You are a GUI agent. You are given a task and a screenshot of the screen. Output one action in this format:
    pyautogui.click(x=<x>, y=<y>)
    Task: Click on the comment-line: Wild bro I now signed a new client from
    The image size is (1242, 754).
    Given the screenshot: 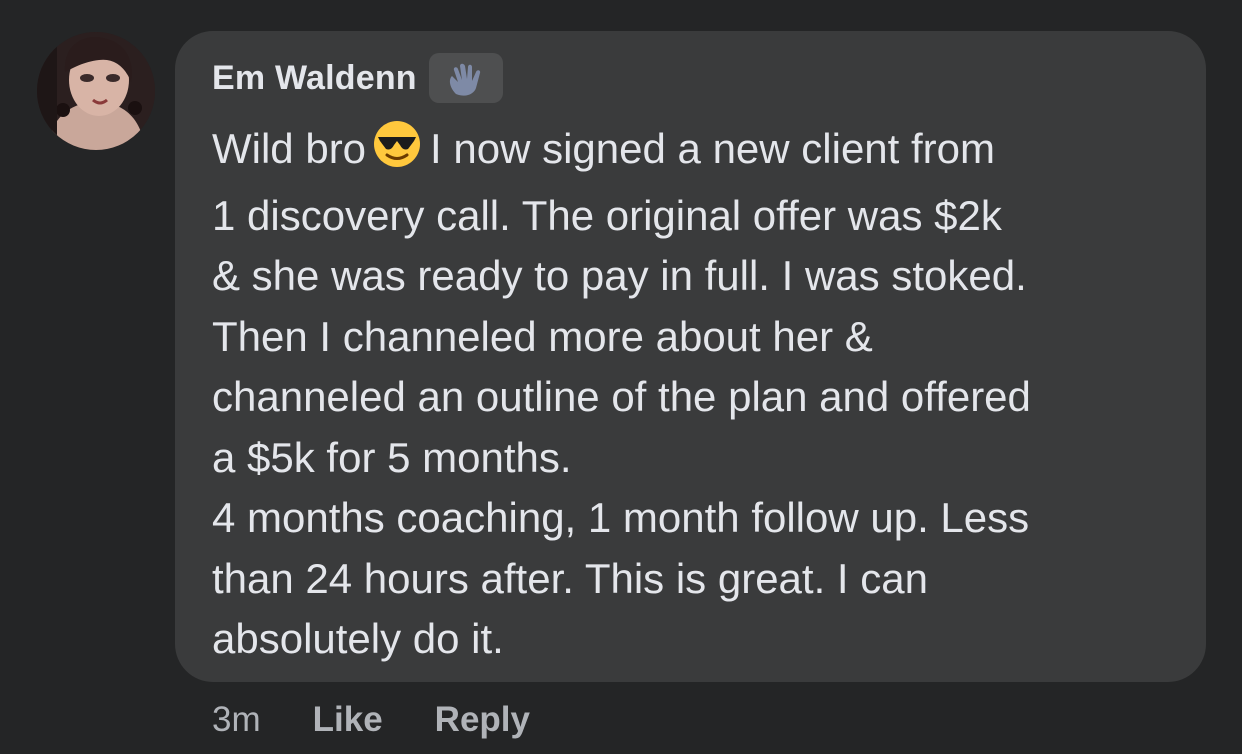 What is the action you would take?
    pyautogui.click(x=699, y=152)
    